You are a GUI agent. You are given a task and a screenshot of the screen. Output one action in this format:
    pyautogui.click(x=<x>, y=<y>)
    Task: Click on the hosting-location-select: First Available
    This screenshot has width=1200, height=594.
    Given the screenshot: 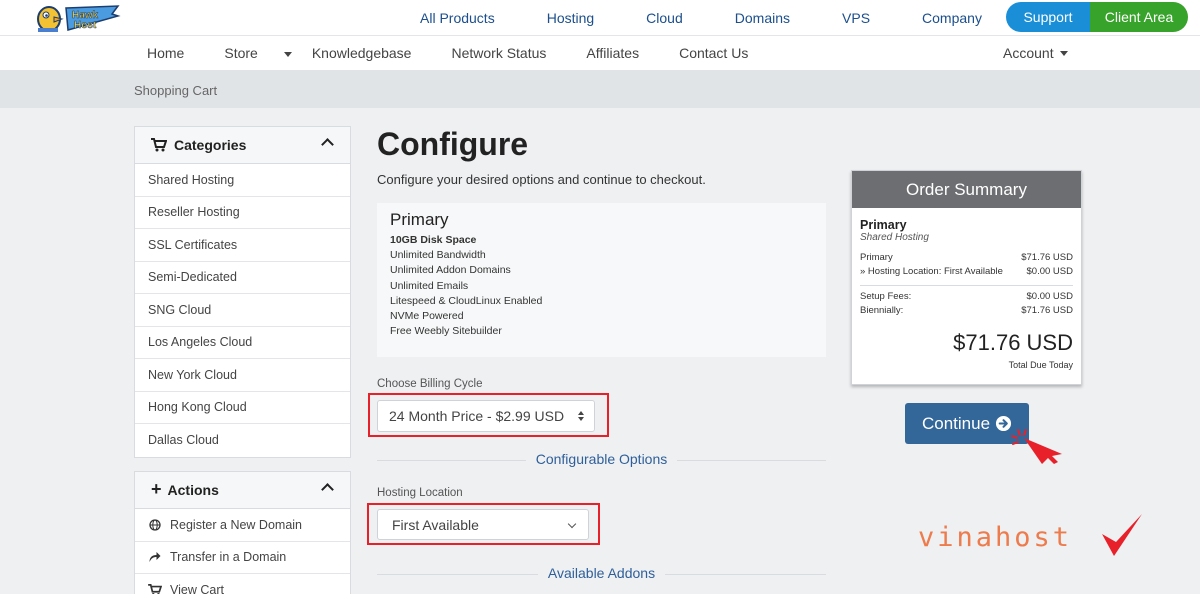 What is the action you would take?
    pyautogui.click(x=483, y=524)
    